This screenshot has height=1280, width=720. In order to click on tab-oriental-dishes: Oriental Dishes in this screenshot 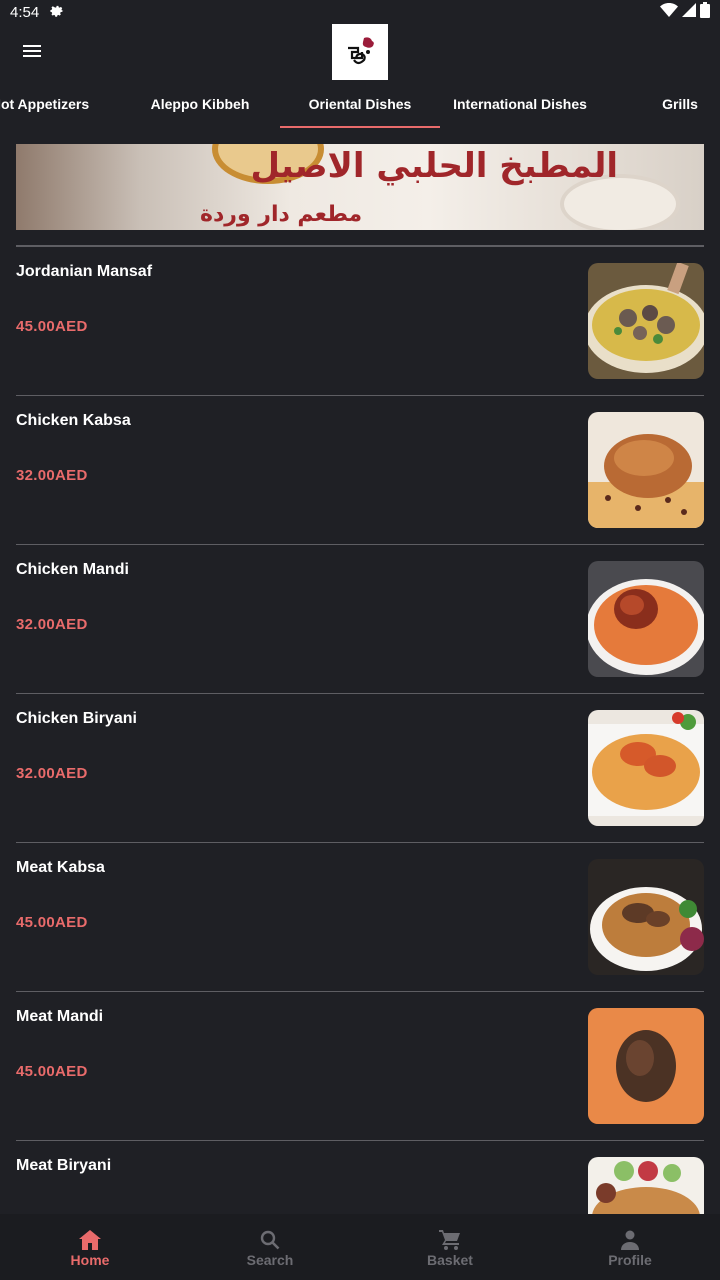, I will do `click(360, 104)`.